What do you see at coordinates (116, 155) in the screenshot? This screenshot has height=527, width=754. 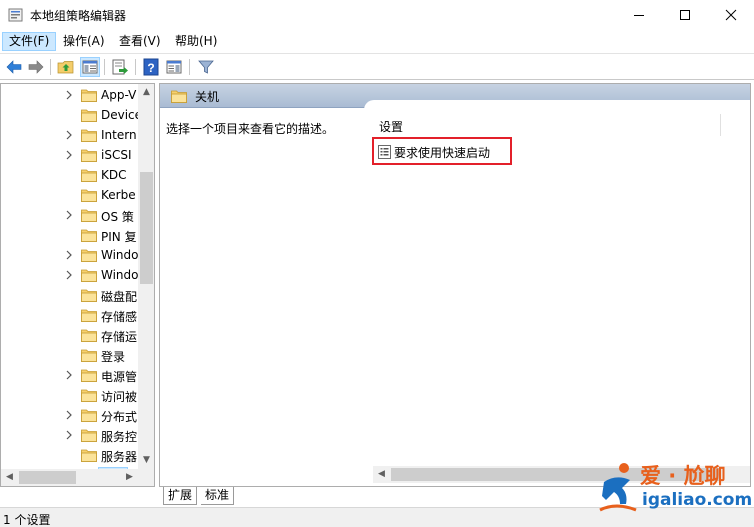 I see `tree-item-label: iSCSI` at bounding box center [116, 155].